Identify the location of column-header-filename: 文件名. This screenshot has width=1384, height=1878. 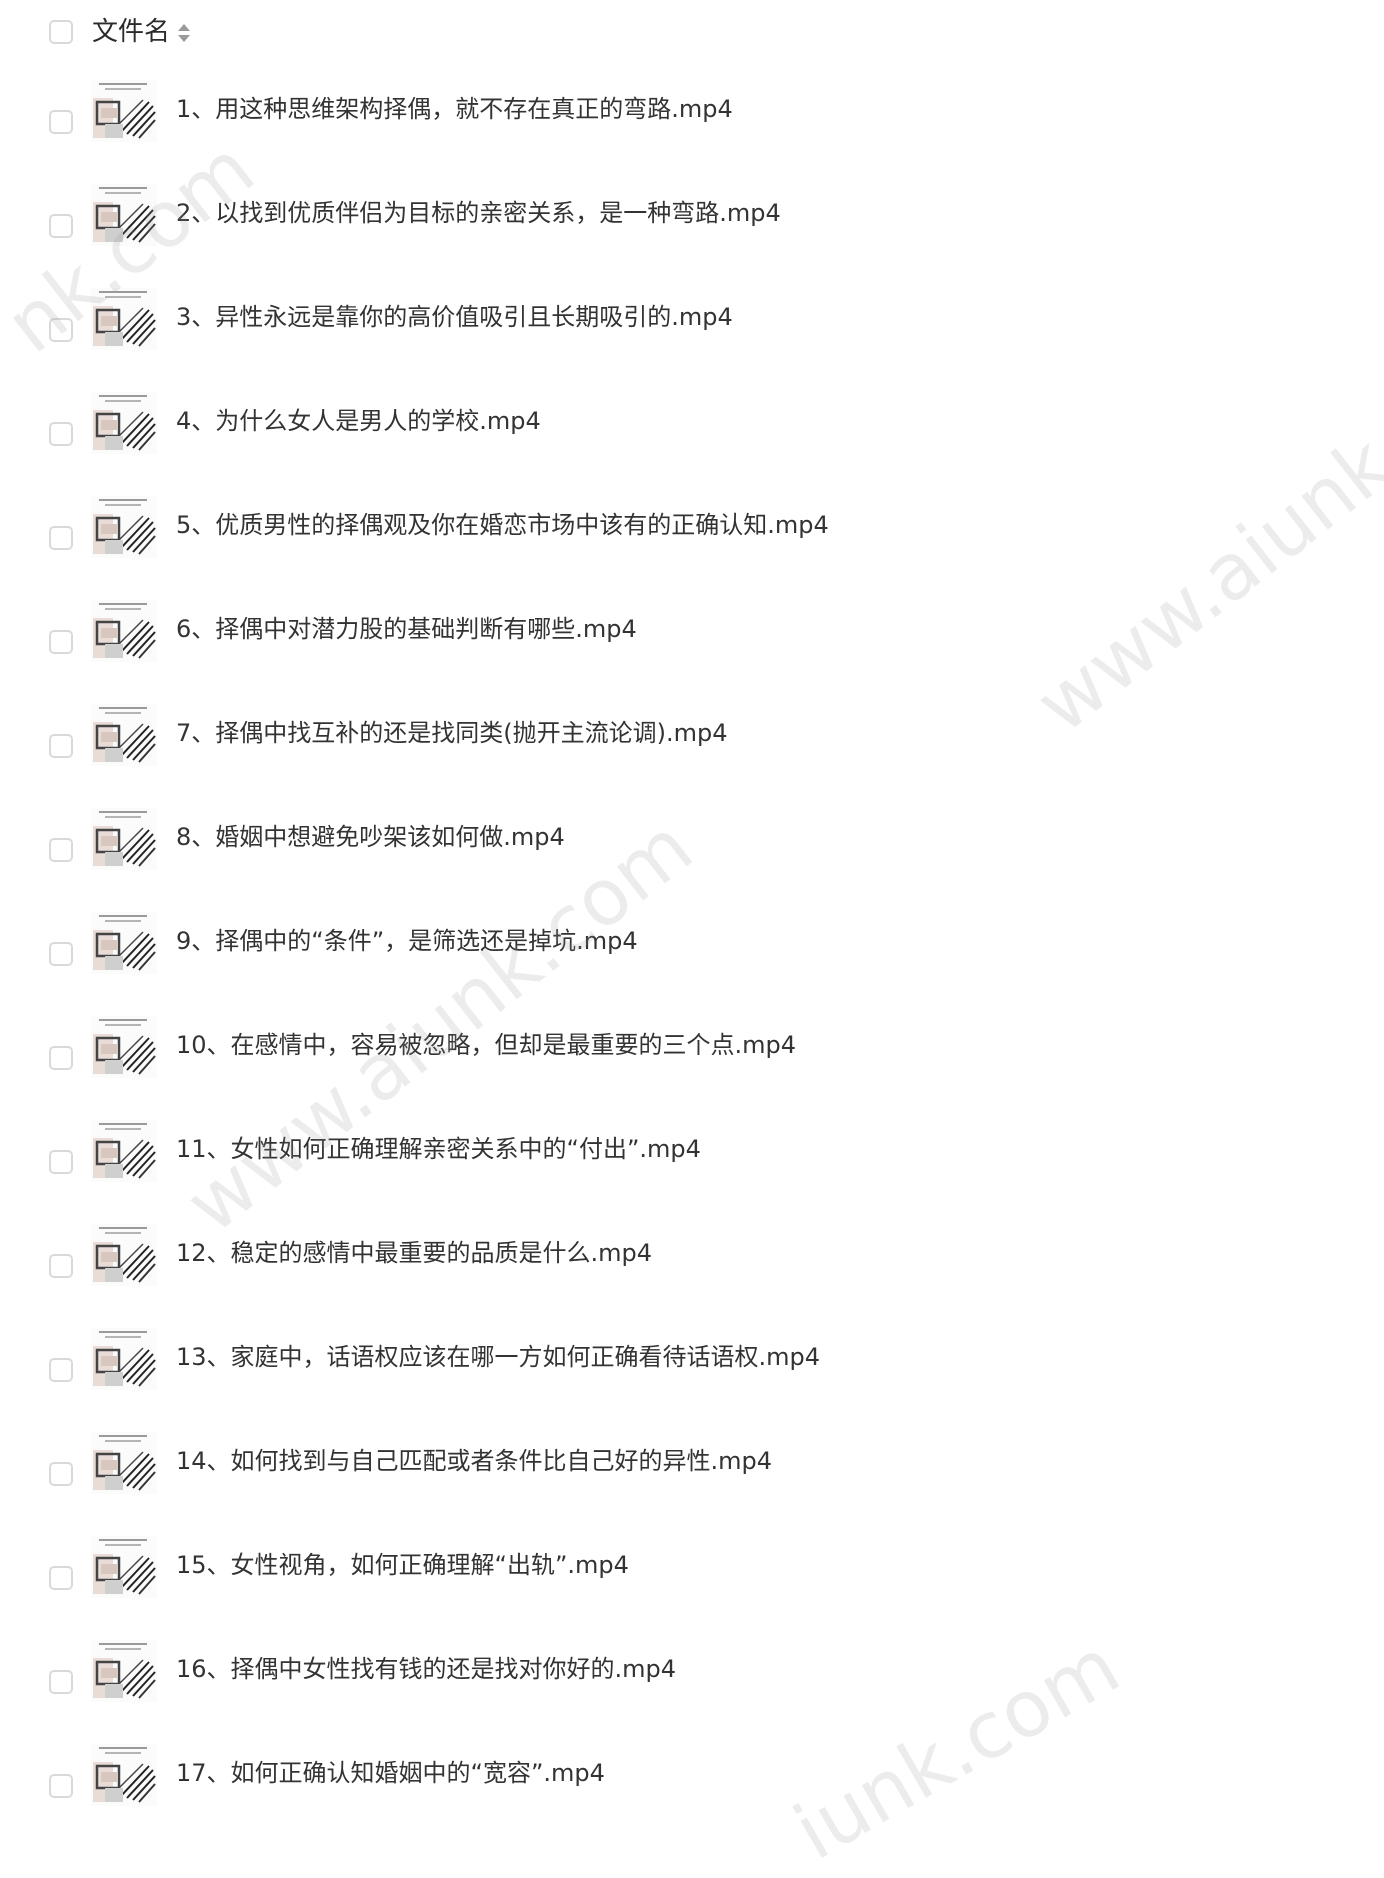
(131, 32).